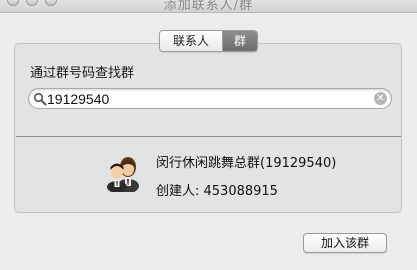 The height and width of the screenshot is (270, 417). I want to click on group-name: 闵行休闲跳舞总群(19129540), so click(246, 163).